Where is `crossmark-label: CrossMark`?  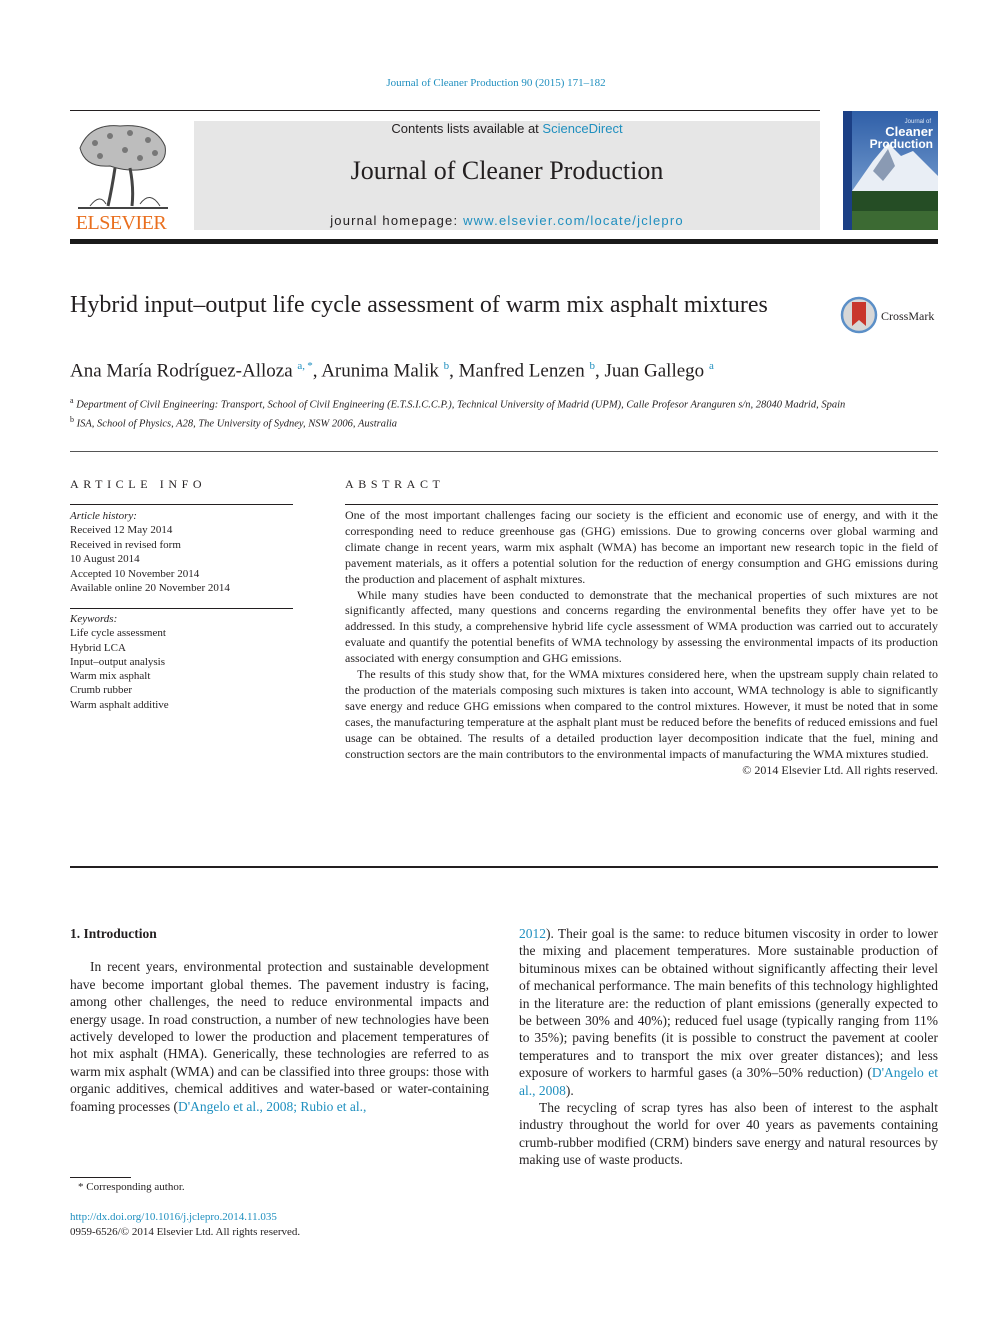 crossmark-label: CrossMark is located at coordinates (907, 316).